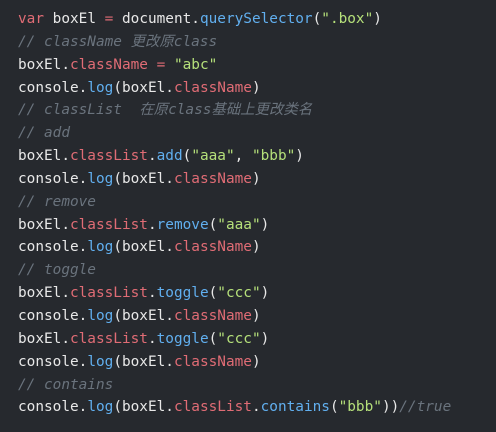  Describe the element at coordinates (425, 407) in the screenshot. I see `code-token: //true` at that location.